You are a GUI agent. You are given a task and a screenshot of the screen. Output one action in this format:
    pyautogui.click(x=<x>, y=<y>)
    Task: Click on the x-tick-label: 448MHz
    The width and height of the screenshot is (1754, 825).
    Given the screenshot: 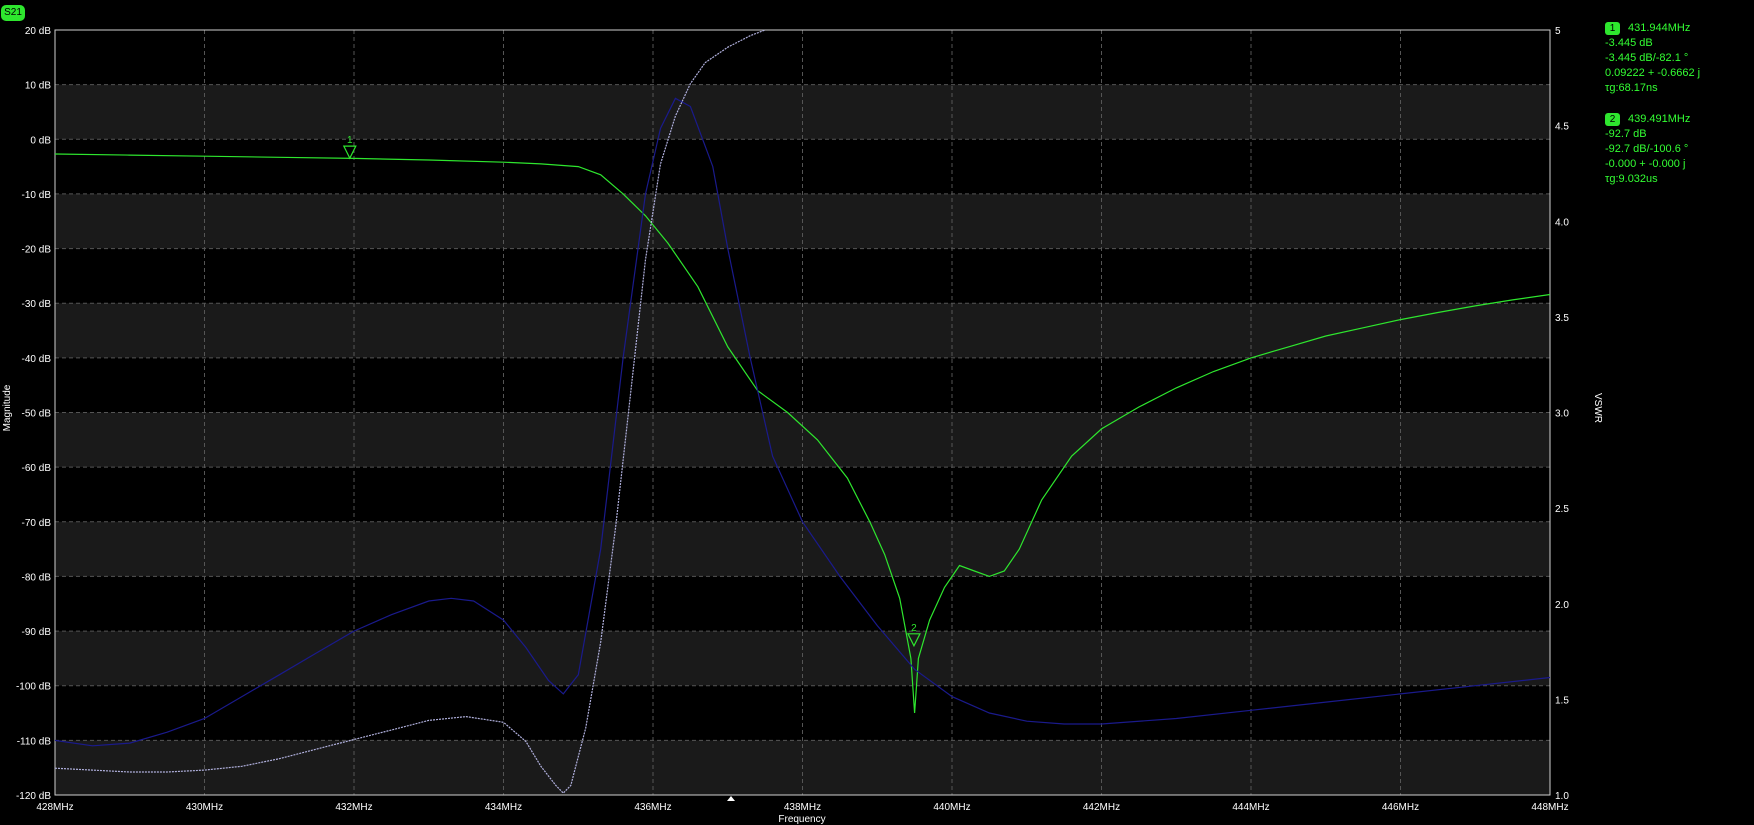 What is the action you would take?
    pyautogui.click(x=1549, y=807)
    